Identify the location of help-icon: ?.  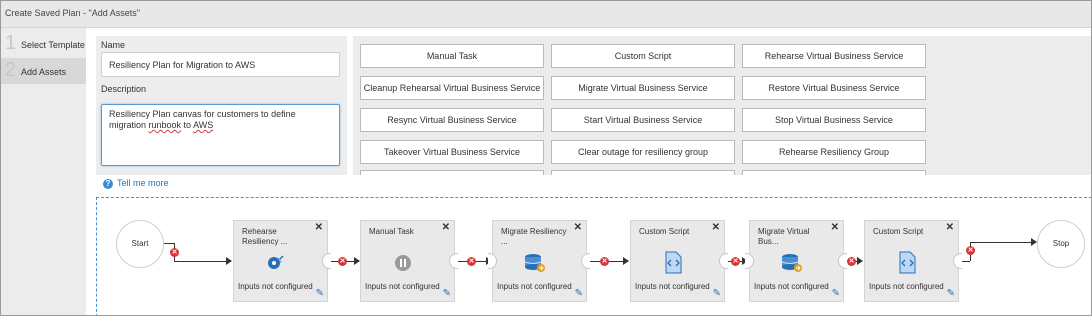
(108, 184).